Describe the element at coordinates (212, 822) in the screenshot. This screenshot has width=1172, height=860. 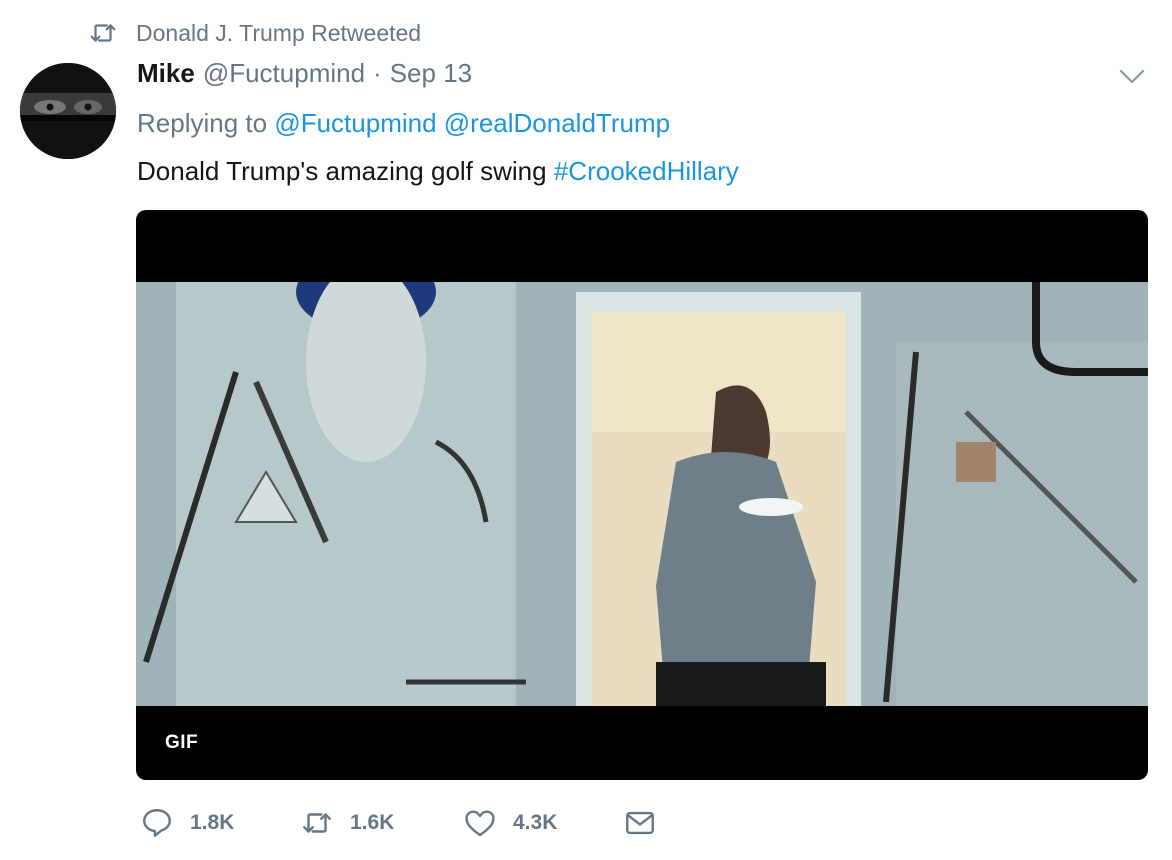
I see `reply-count: 1.8K` at that location.